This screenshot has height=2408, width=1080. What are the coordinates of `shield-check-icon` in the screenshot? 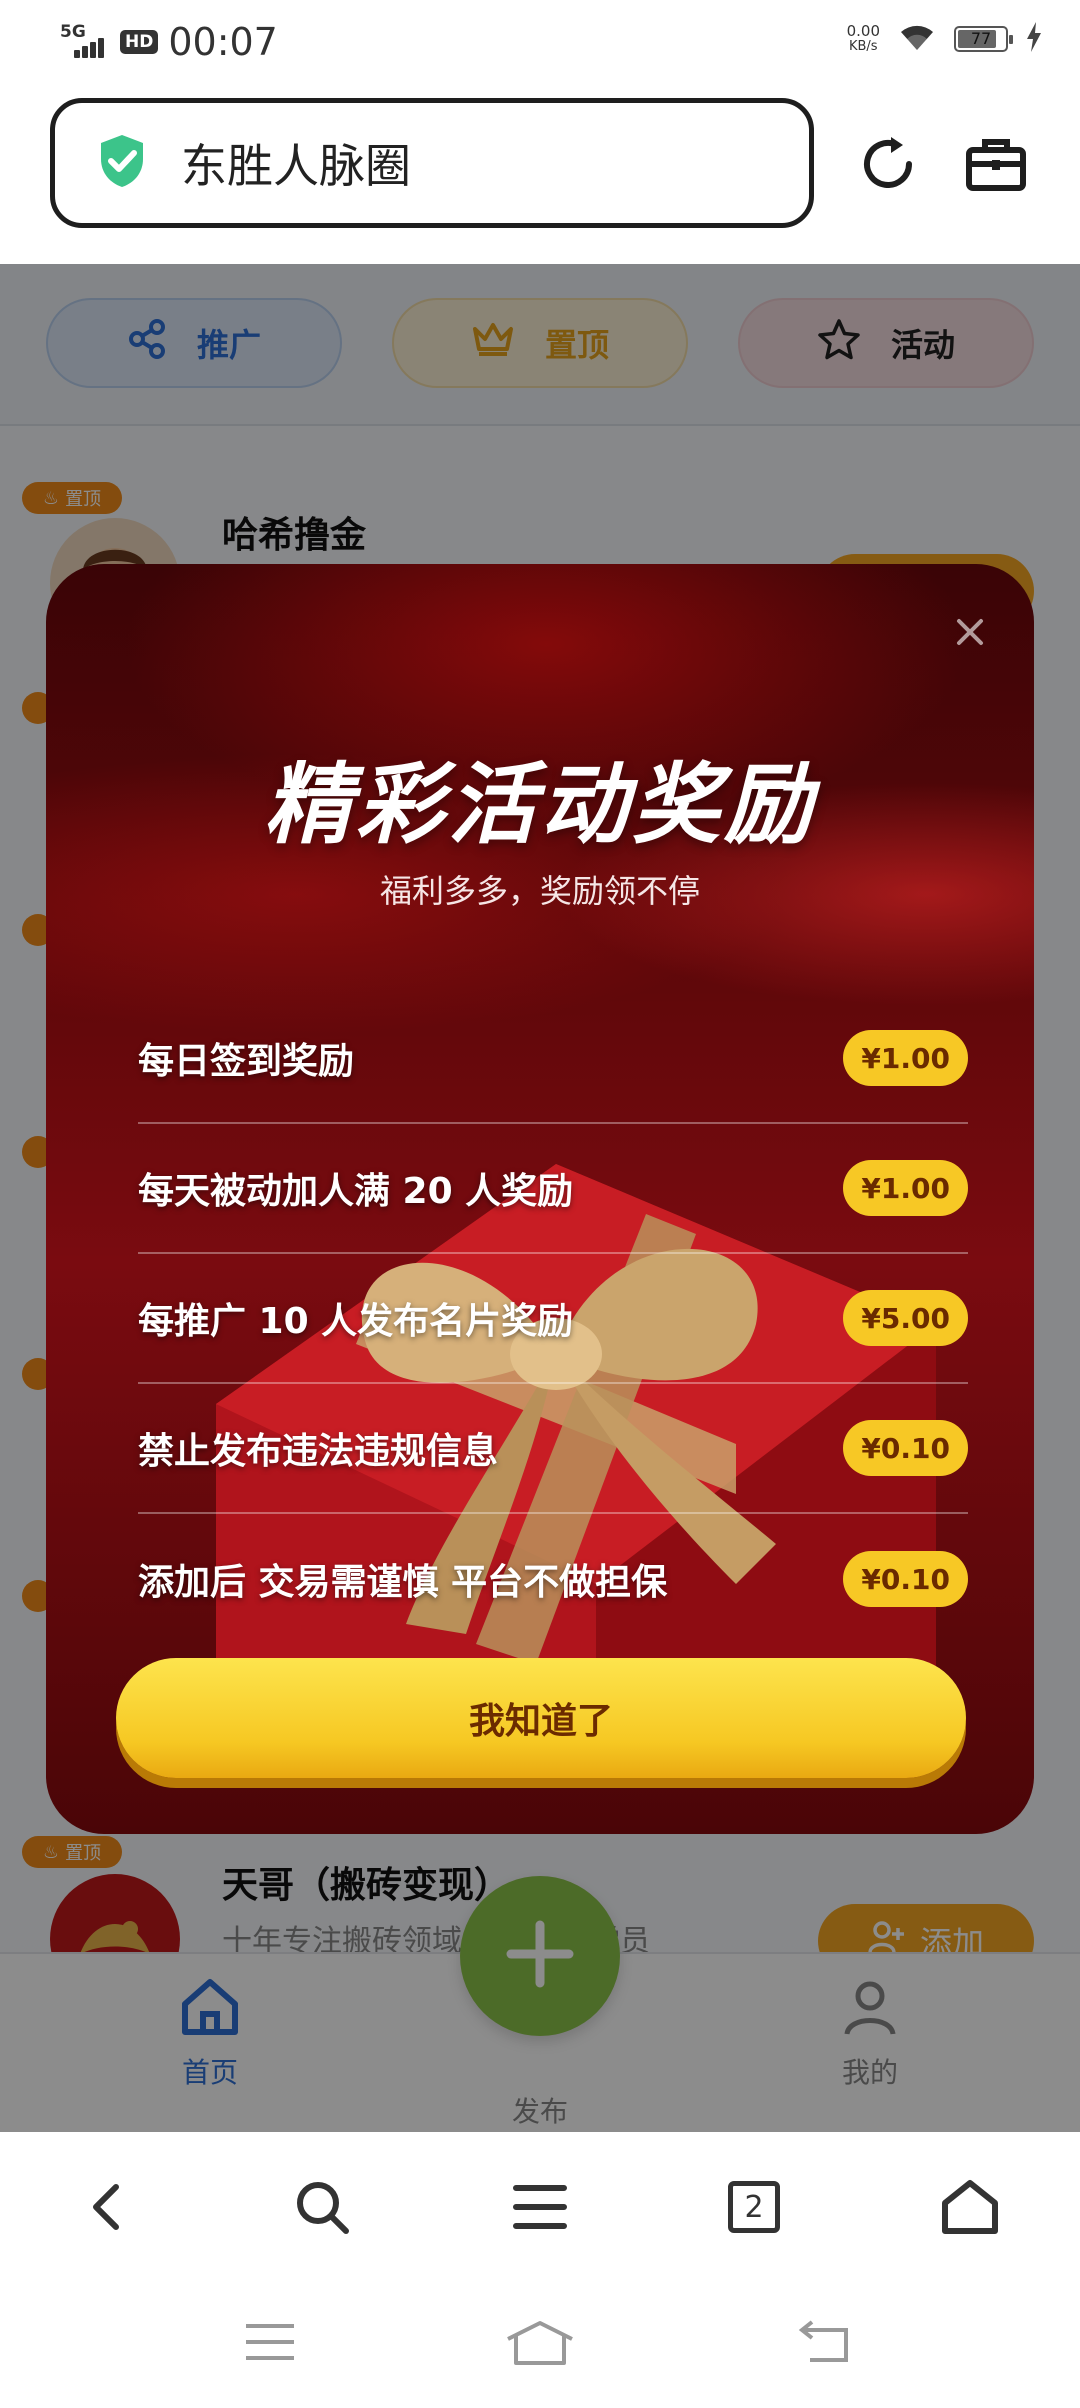 It's located at (122, 163).